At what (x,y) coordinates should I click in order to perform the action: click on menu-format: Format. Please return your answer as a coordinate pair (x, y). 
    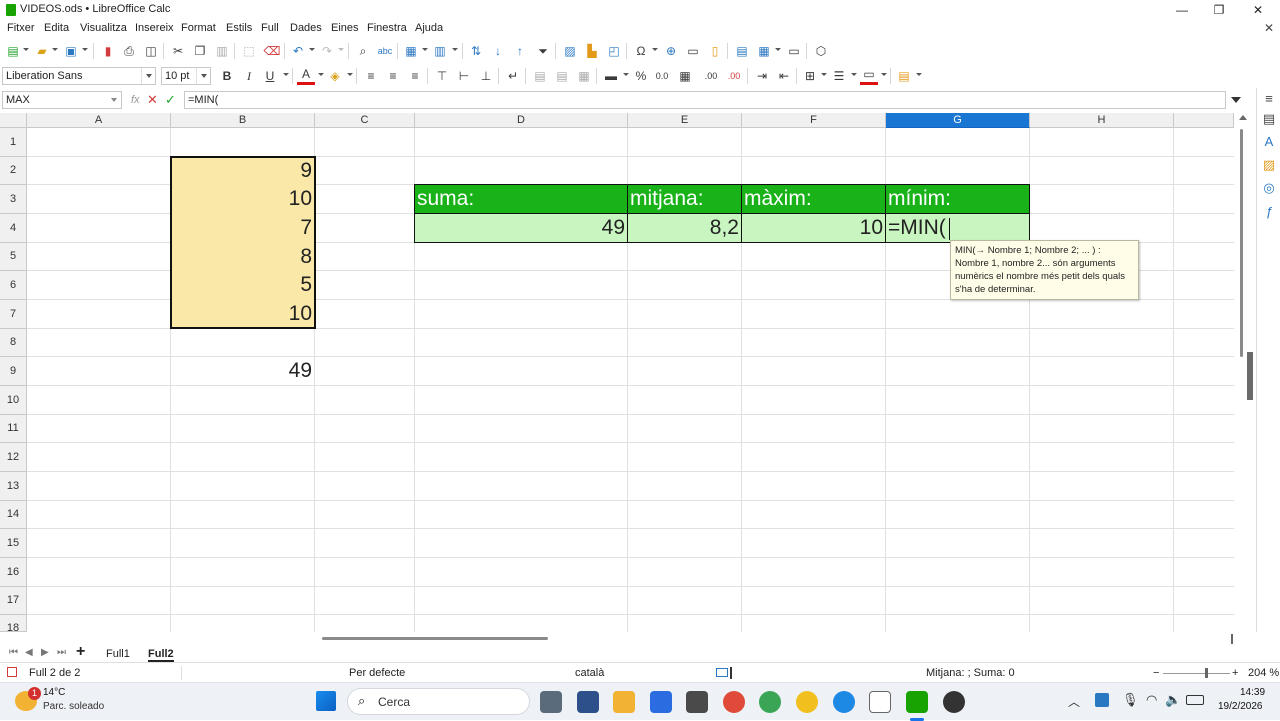
    Looking at the image, I should click on (198, 28).